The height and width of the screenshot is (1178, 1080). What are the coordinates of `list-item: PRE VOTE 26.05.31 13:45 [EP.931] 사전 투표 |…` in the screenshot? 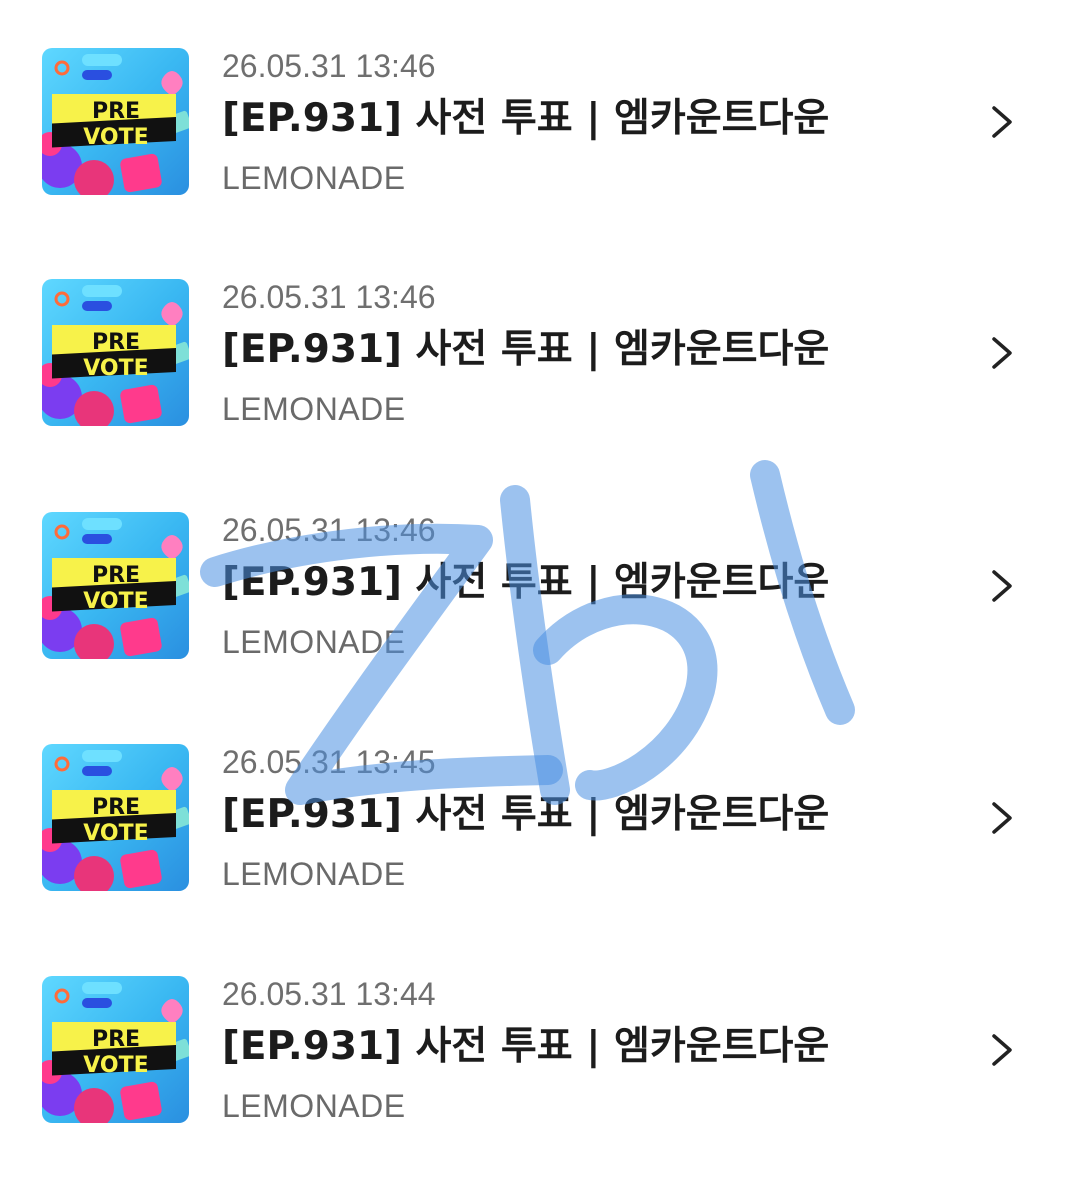 It's located at (540, 819).